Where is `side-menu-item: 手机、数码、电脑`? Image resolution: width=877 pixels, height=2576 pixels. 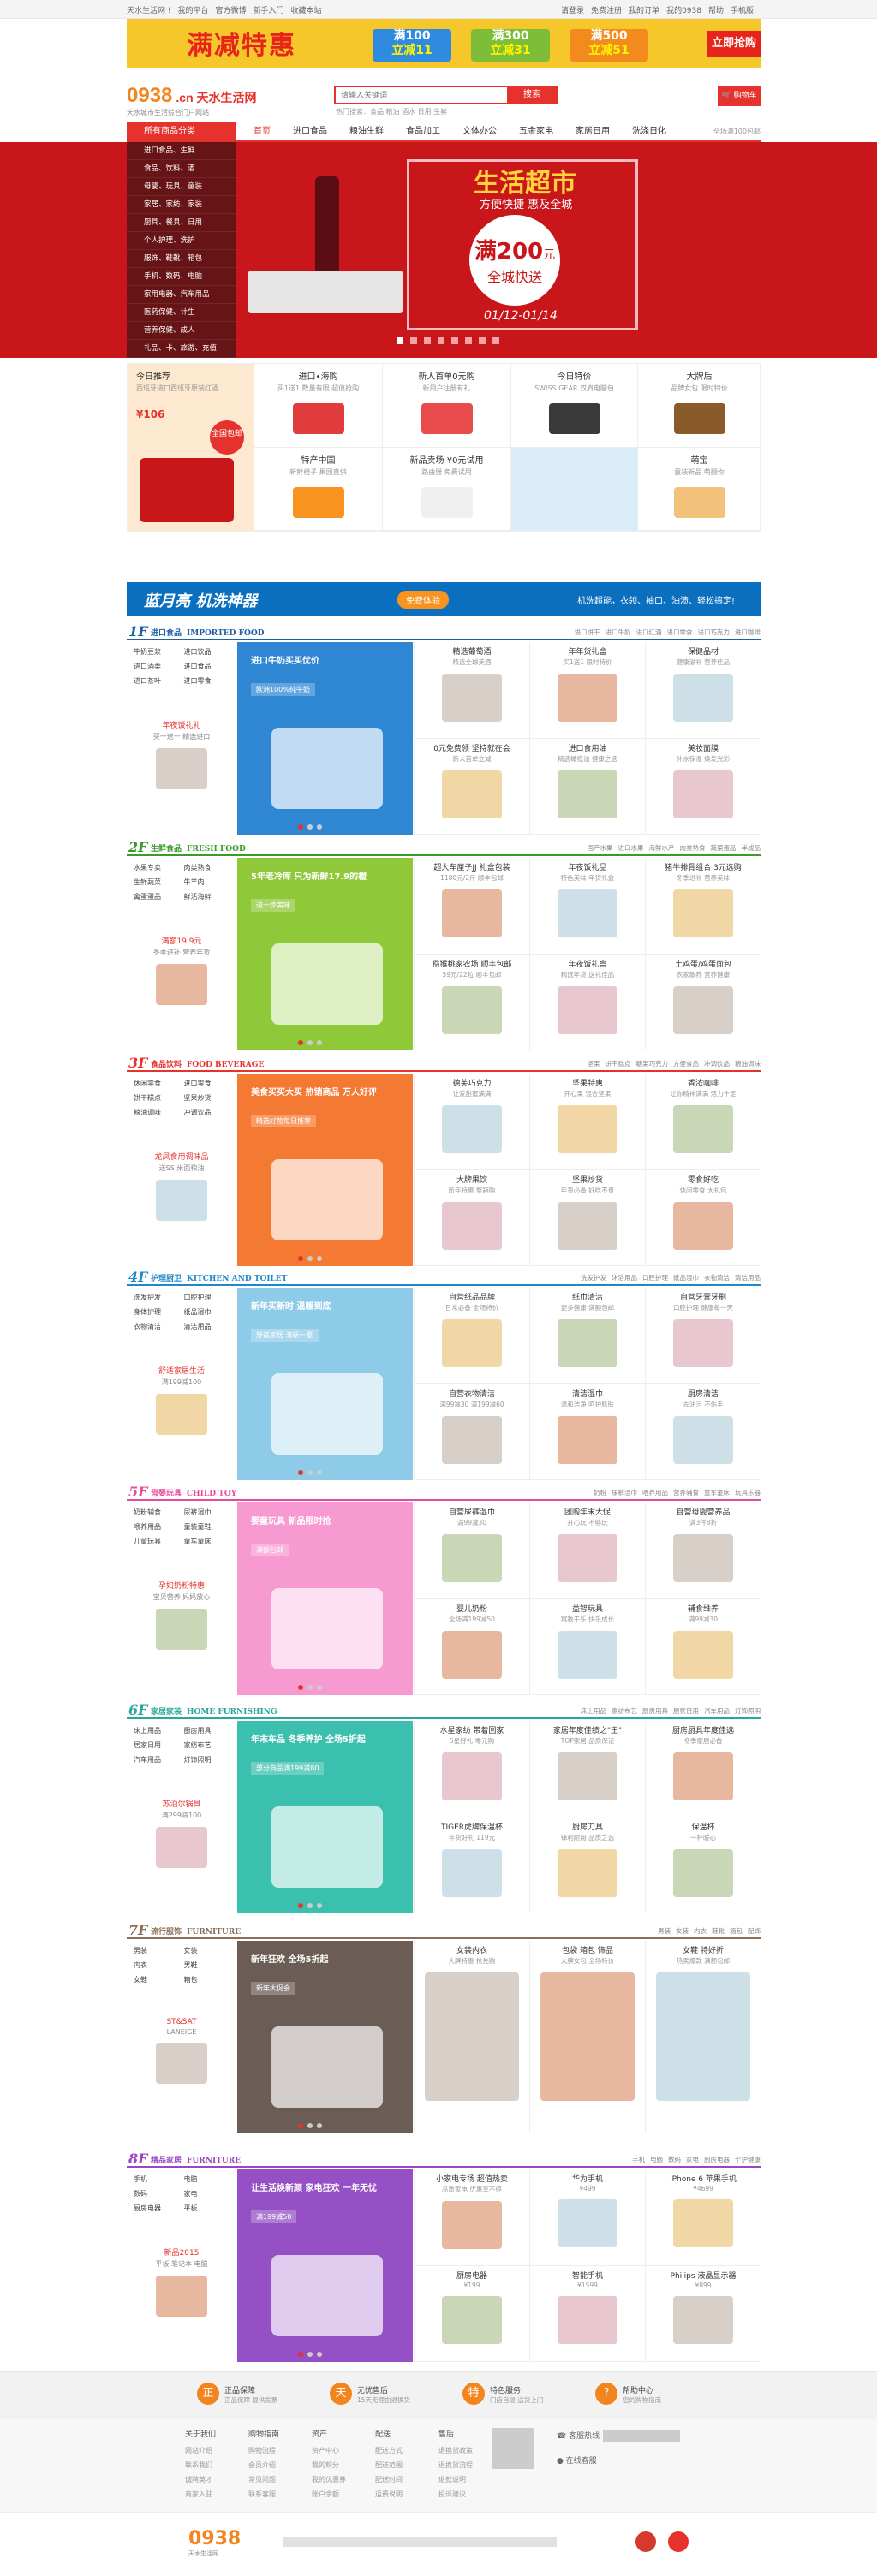
side-menu-item: 手机、数码、电脑 is located at coordinates (181, 277).